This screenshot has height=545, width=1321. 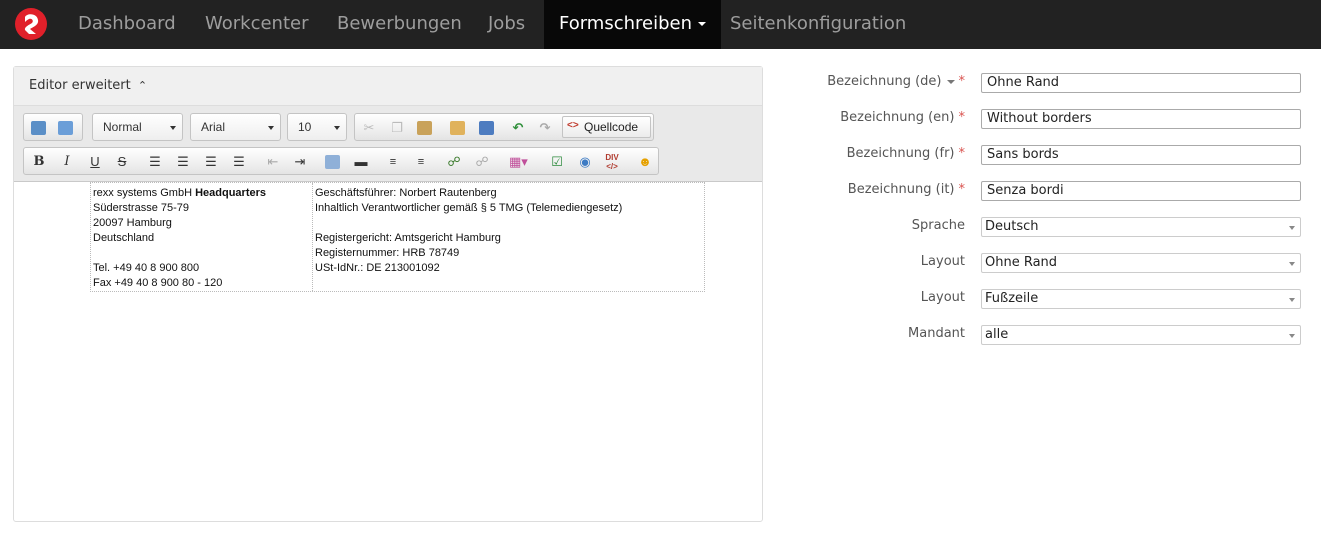 What do you see at coordinates (39, 162) in the screenshot?
I see `bold-icon: B` at bounding box center [39, 162].